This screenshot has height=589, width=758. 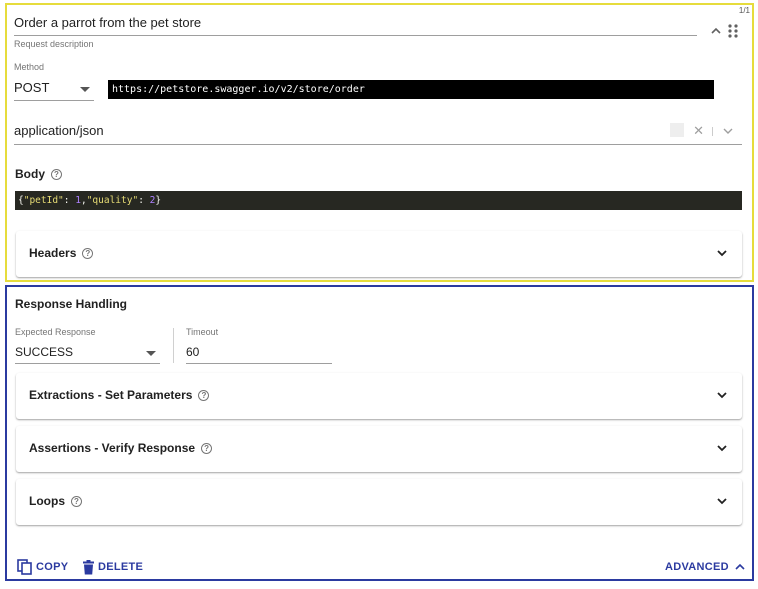 I want to click on headers-title-text: Headers, so click(x=53, y=253).